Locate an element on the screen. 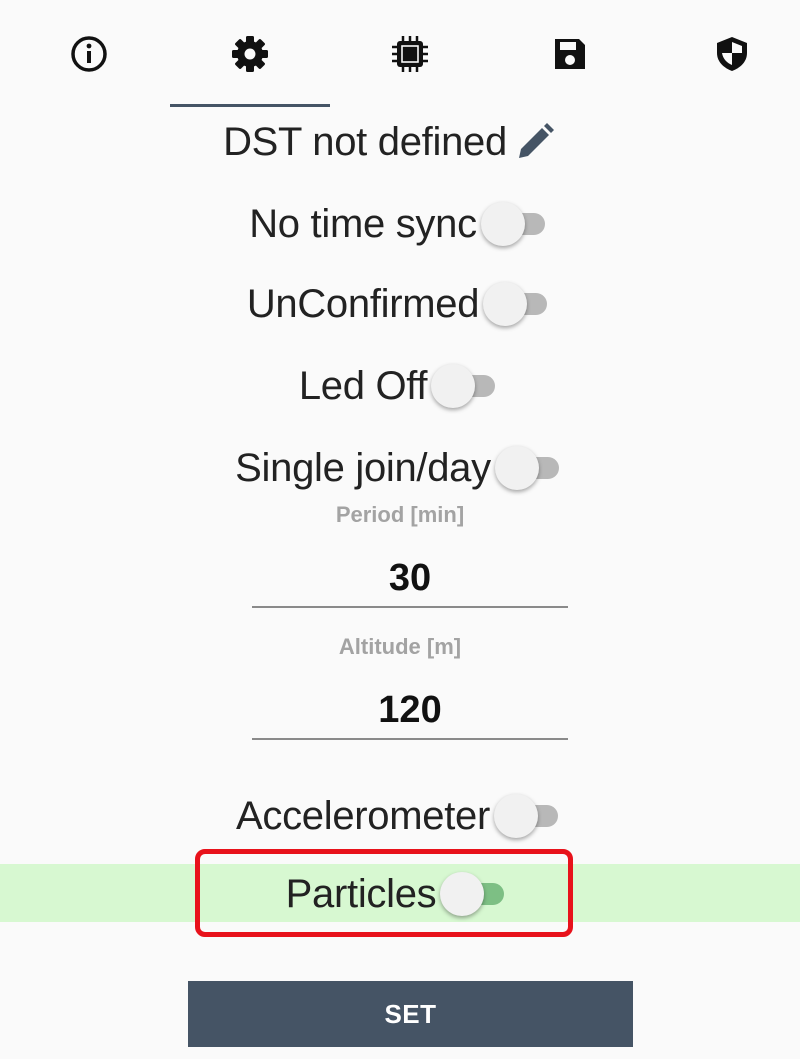 Image resolution: width=800 pixels, height=1059 pixels. no-time-sync-row: No time sync is located at coordinates (399, 224).